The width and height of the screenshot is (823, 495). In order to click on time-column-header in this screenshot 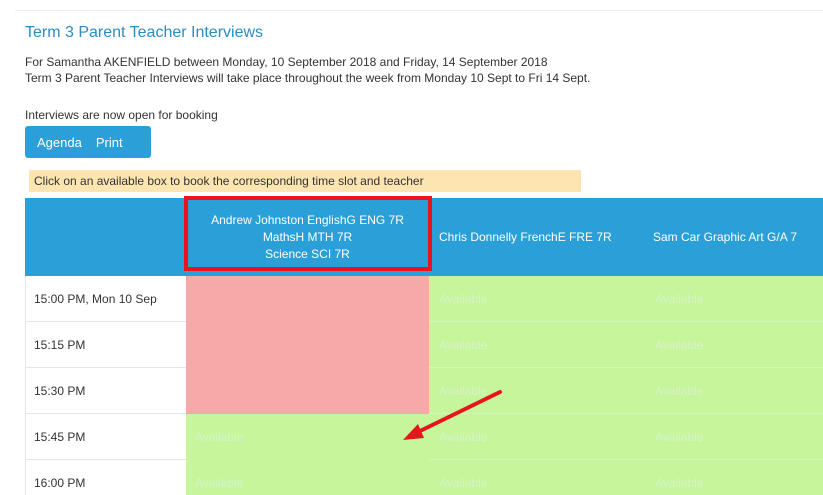, I will do `click(105, 237)`.